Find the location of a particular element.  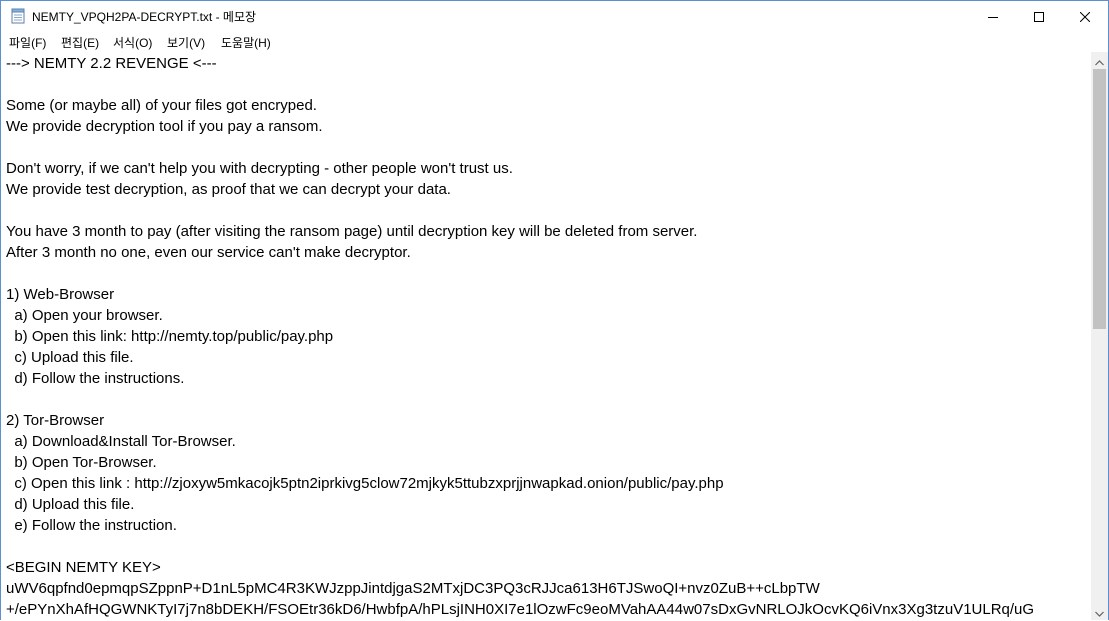

menu-bar: 파일(F) 편집(E) 서식(O) 보기(V) 도움말(H) is located at coordinates (554, 41).